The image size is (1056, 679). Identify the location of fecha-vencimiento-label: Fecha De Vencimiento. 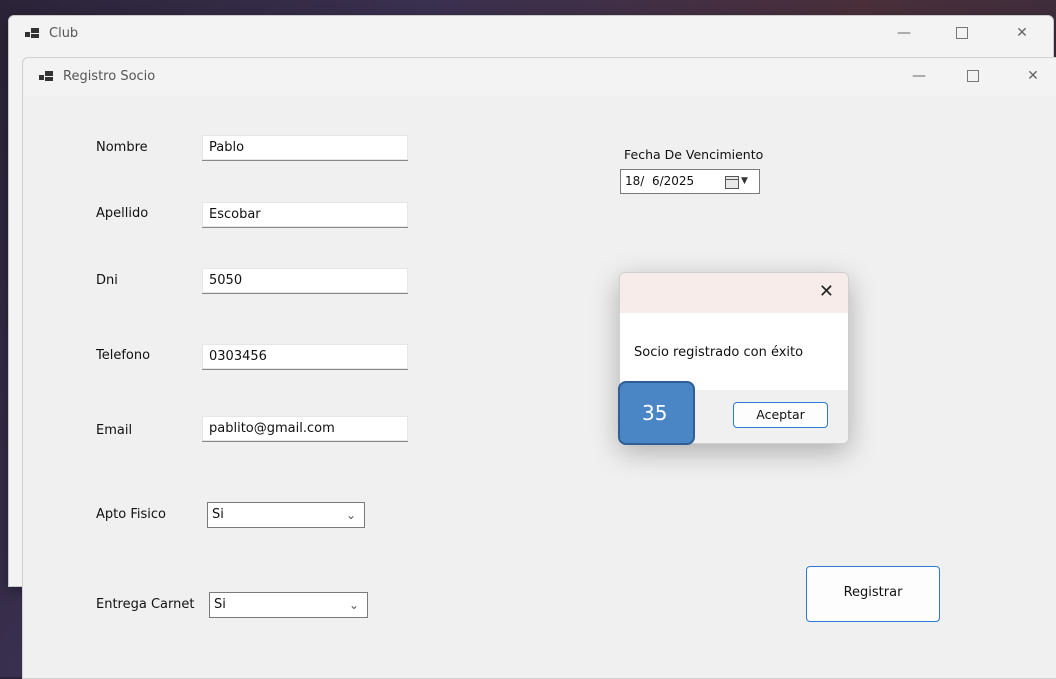
(694, 154).